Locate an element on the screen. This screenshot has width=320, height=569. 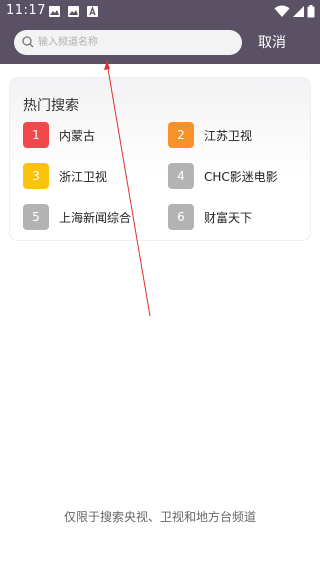
rank-badge: 3 is located at coordinates (36, 176).